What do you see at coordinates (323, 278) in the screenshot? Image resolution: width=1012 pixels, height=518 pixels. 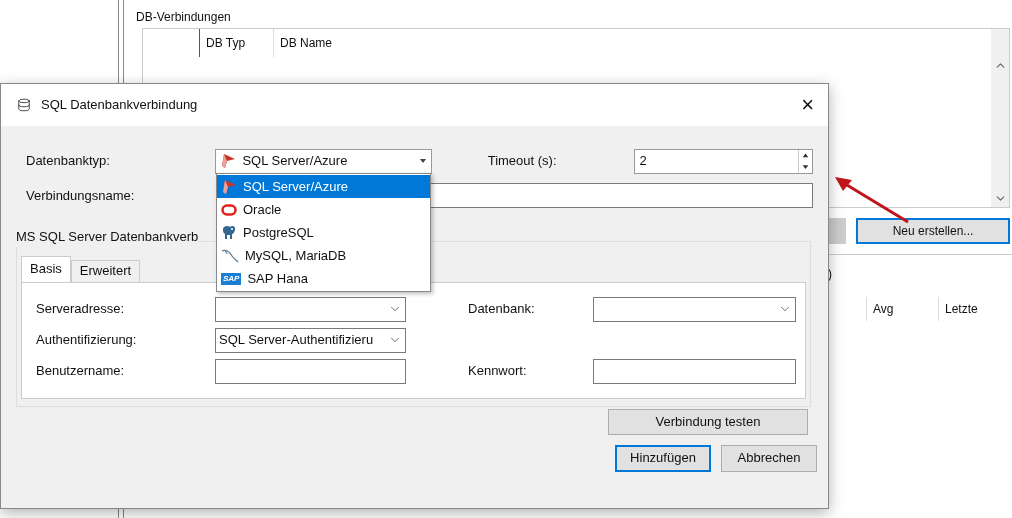 I see `dropdown-option: SAP SAP Hana` at bounding box center [323, 278].